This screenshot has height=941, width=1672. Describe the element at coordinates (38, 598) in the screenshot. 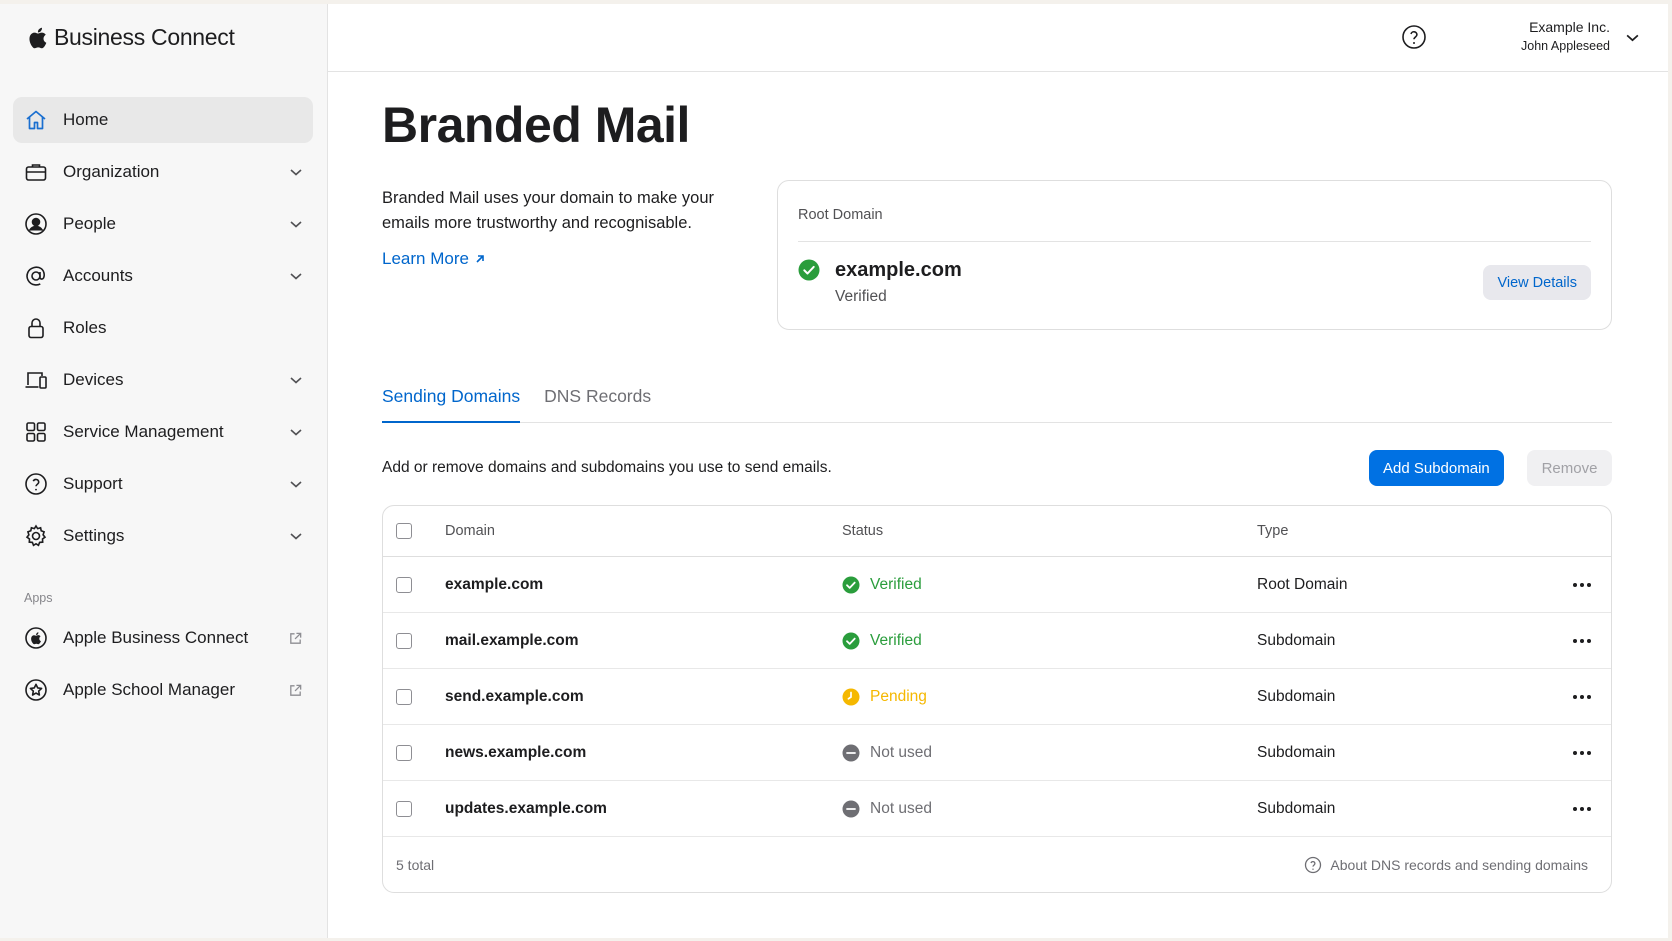

I see `apps-section-label: Apps` at that location.